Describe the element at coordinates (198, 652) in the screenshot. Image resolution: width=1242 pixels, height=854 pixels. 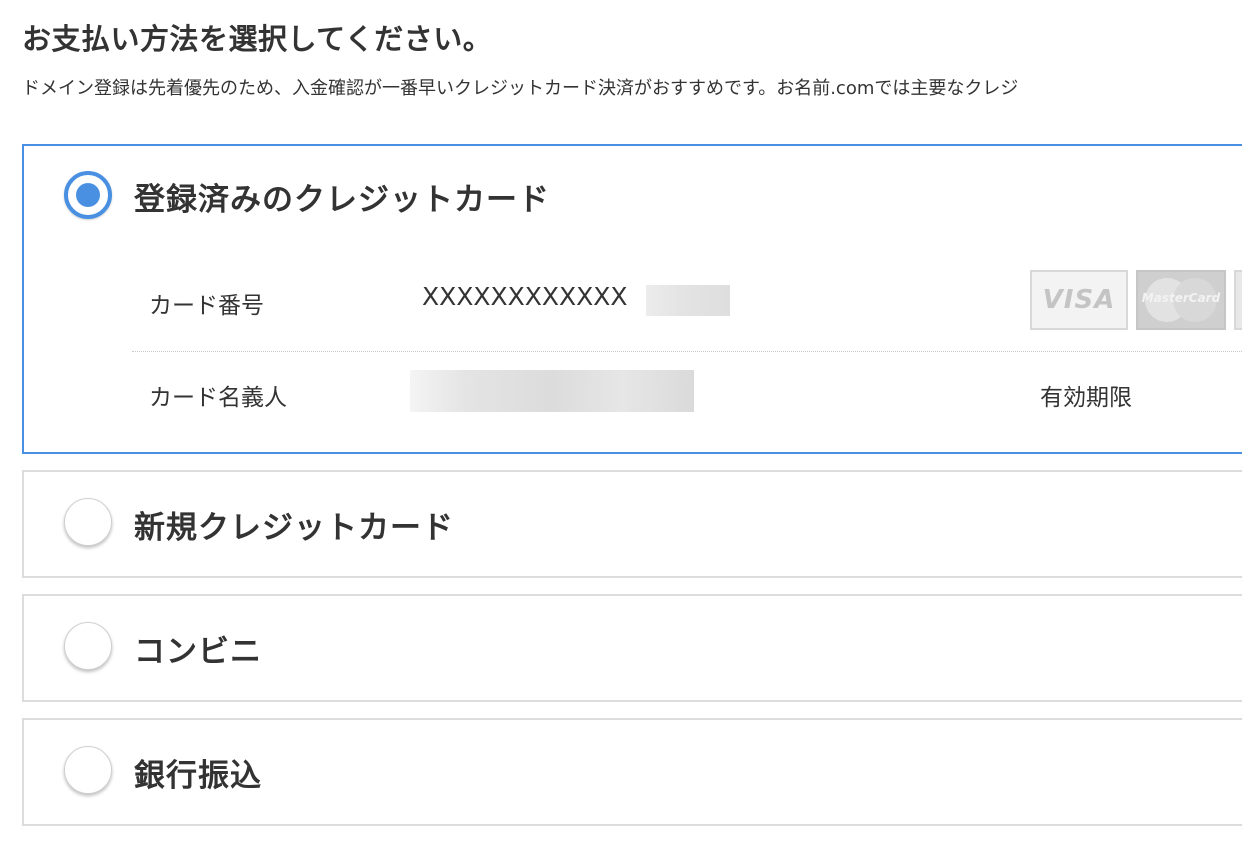
I see `option-label-convenience-store: コンビニ` at that location.